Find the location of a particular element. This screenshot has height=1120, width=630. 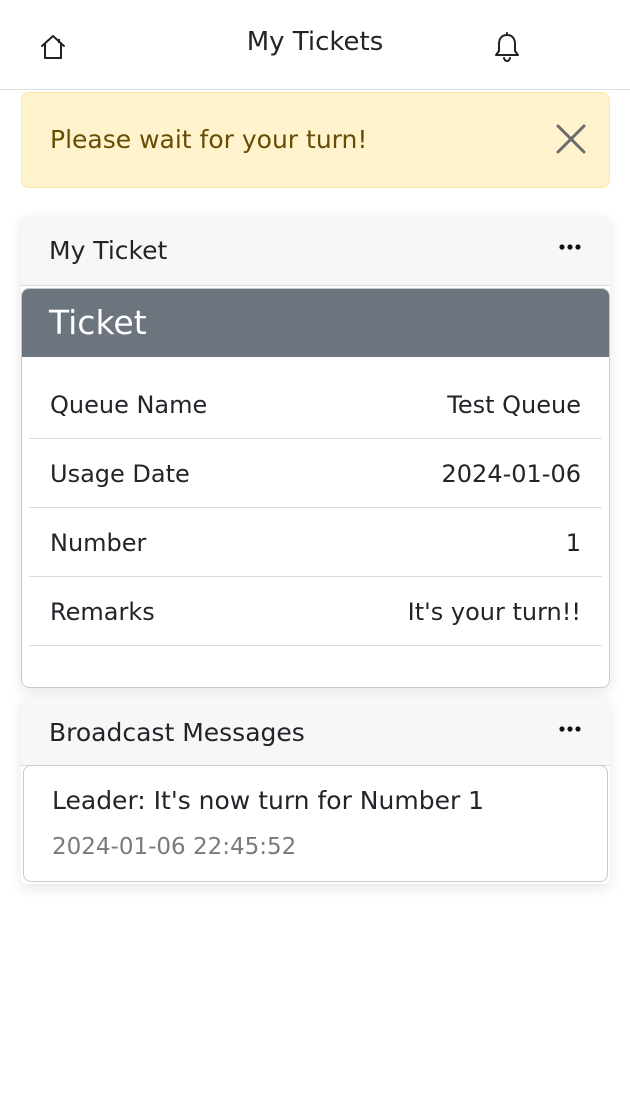

message-timestamp: 2024-01-06 22:45:52 is located at coordinates (174, 847).